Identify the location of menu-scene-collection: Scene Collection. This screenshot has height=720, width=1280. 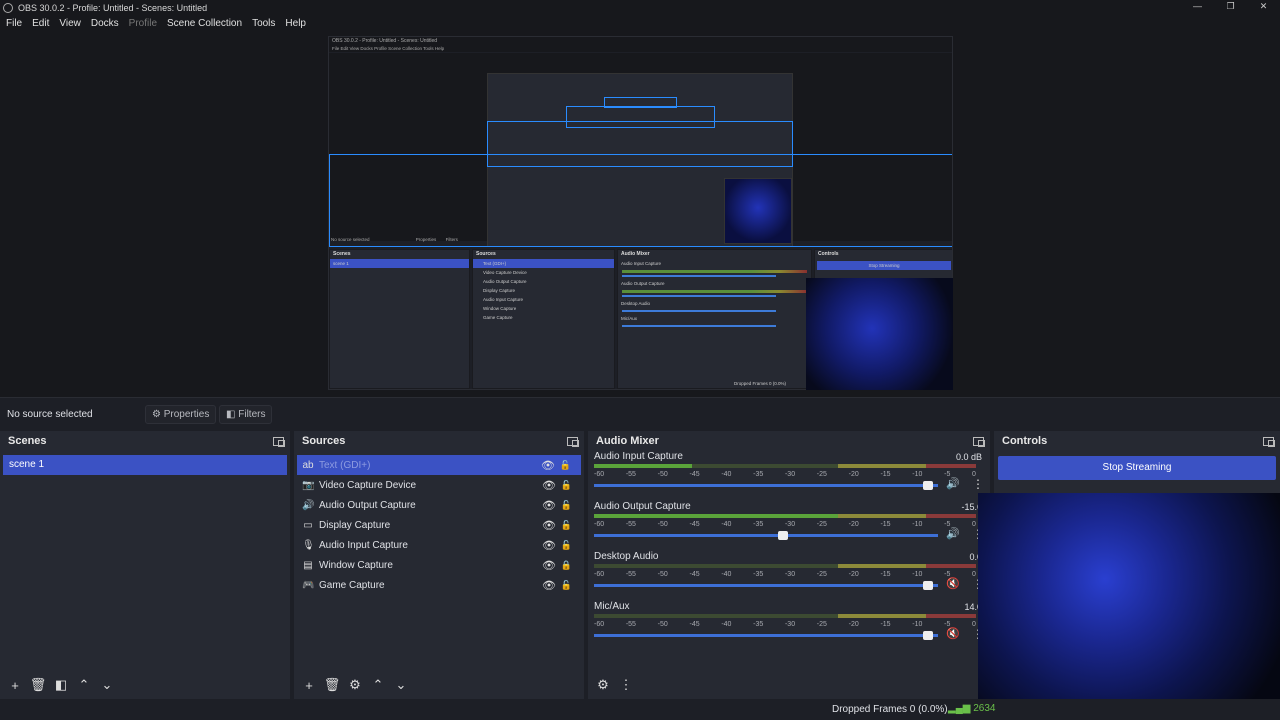
(204, 23).